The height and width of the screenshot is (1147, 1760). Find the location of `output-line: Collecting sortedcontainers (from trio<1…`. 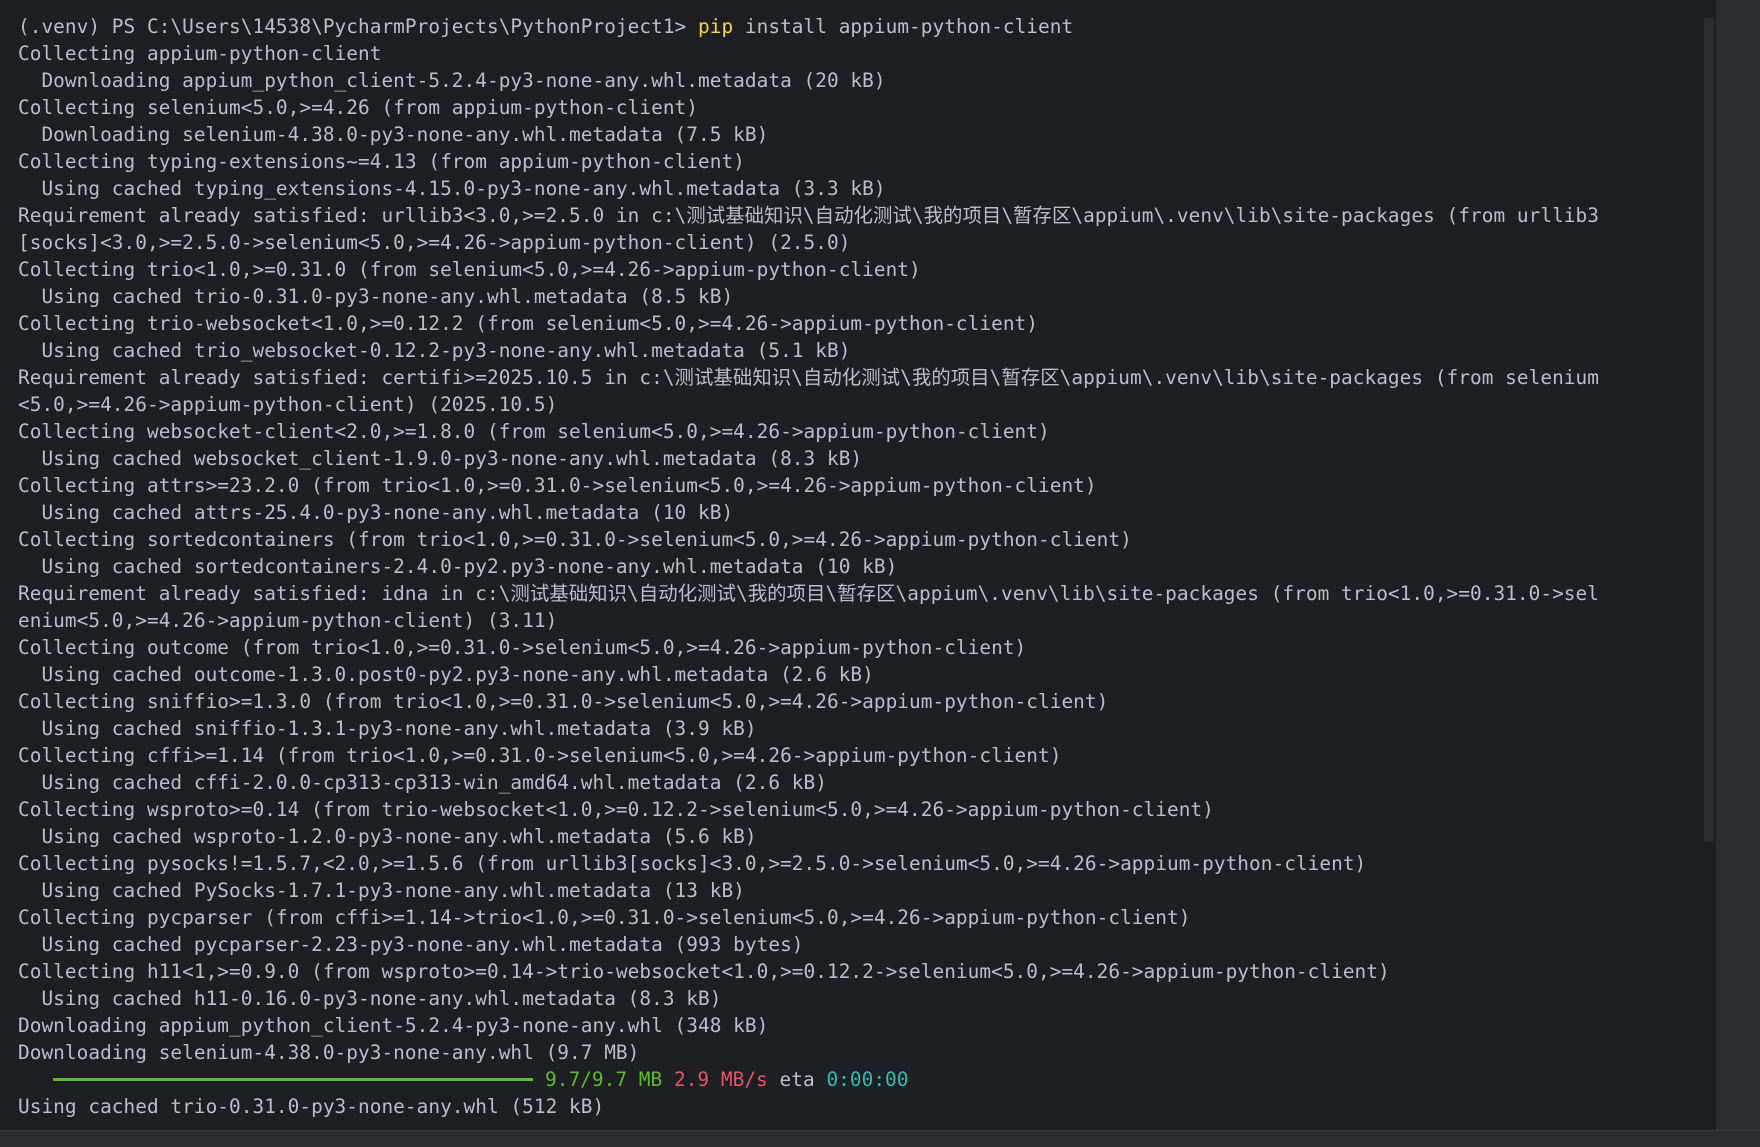

output-line: Collecting sortedcontainers (from trio<1… is located at coordinates (575, 539).